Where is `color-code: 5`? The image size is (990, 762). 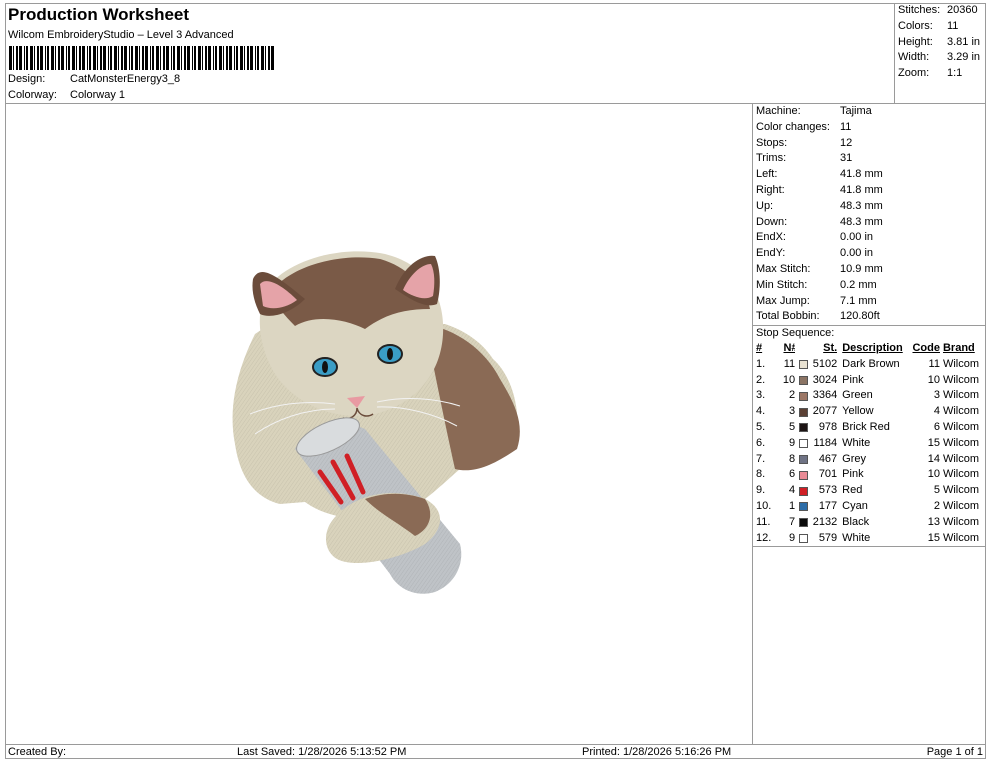
color-code: 5 is located at coordinates (936, 490).